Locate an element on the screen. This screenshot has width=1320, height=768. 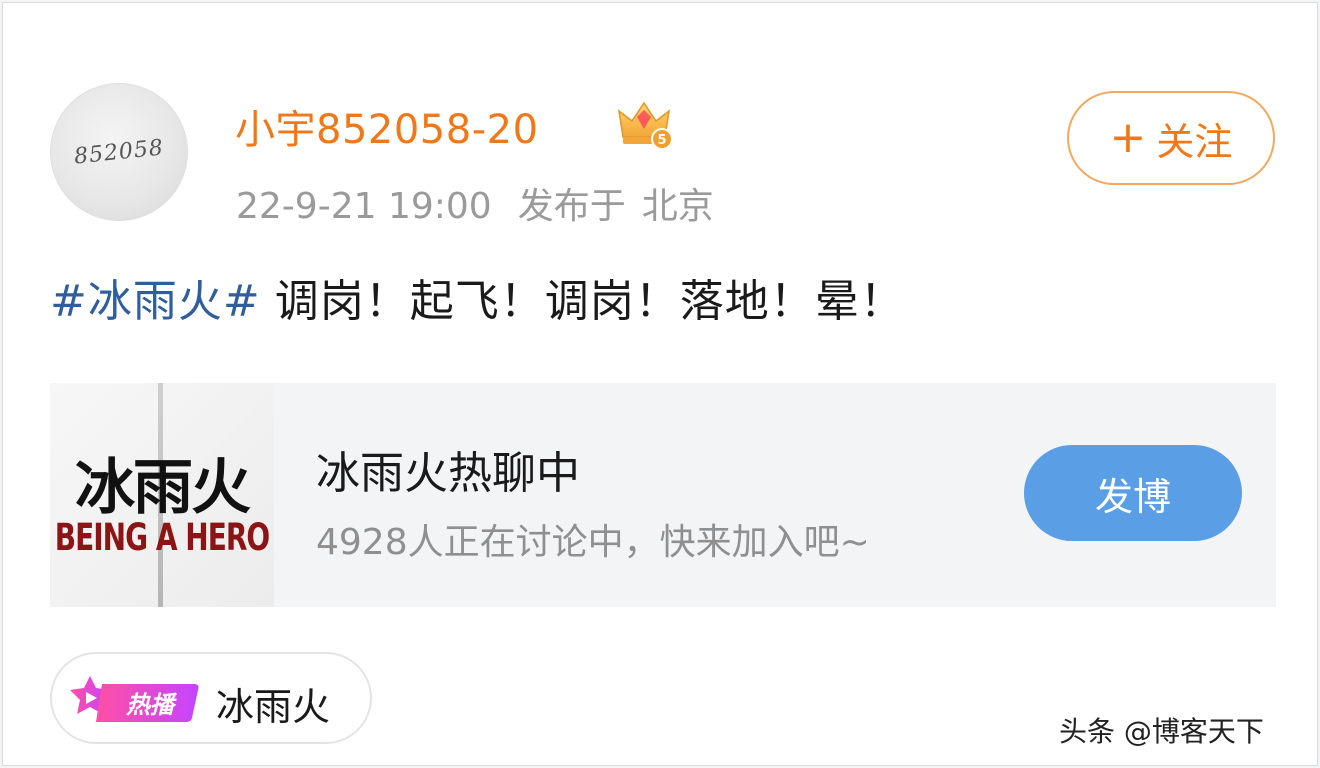
follow-label: 关注 is located at coordinates (1194, 141).